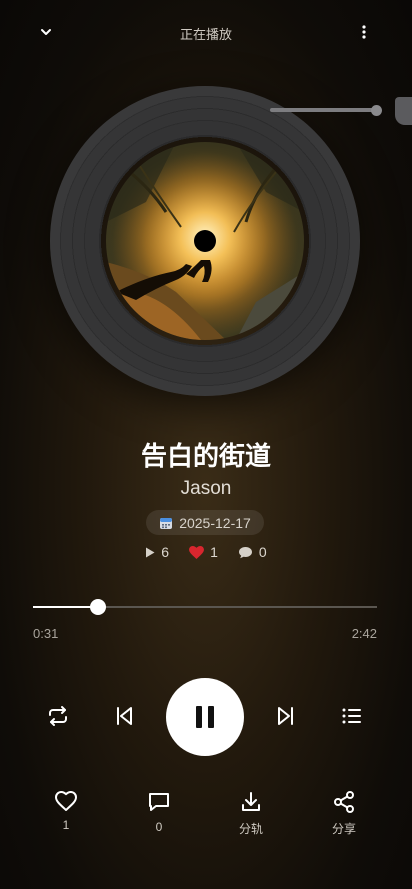 The width and height of the screenshot is (412, 889). I want to click on song-stats: 6 1 0, so click(206, 552).